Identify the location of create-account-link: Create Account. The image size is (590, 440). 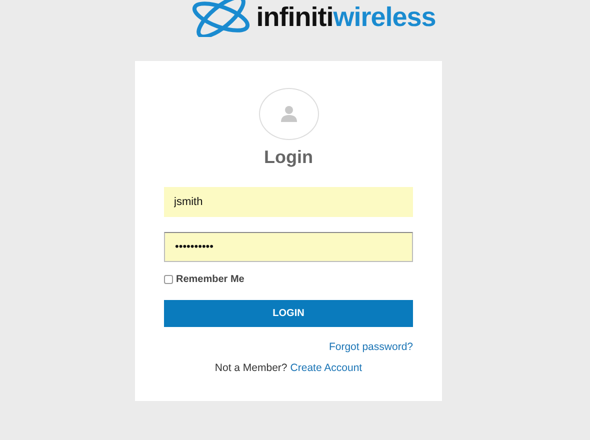
(326, 368).